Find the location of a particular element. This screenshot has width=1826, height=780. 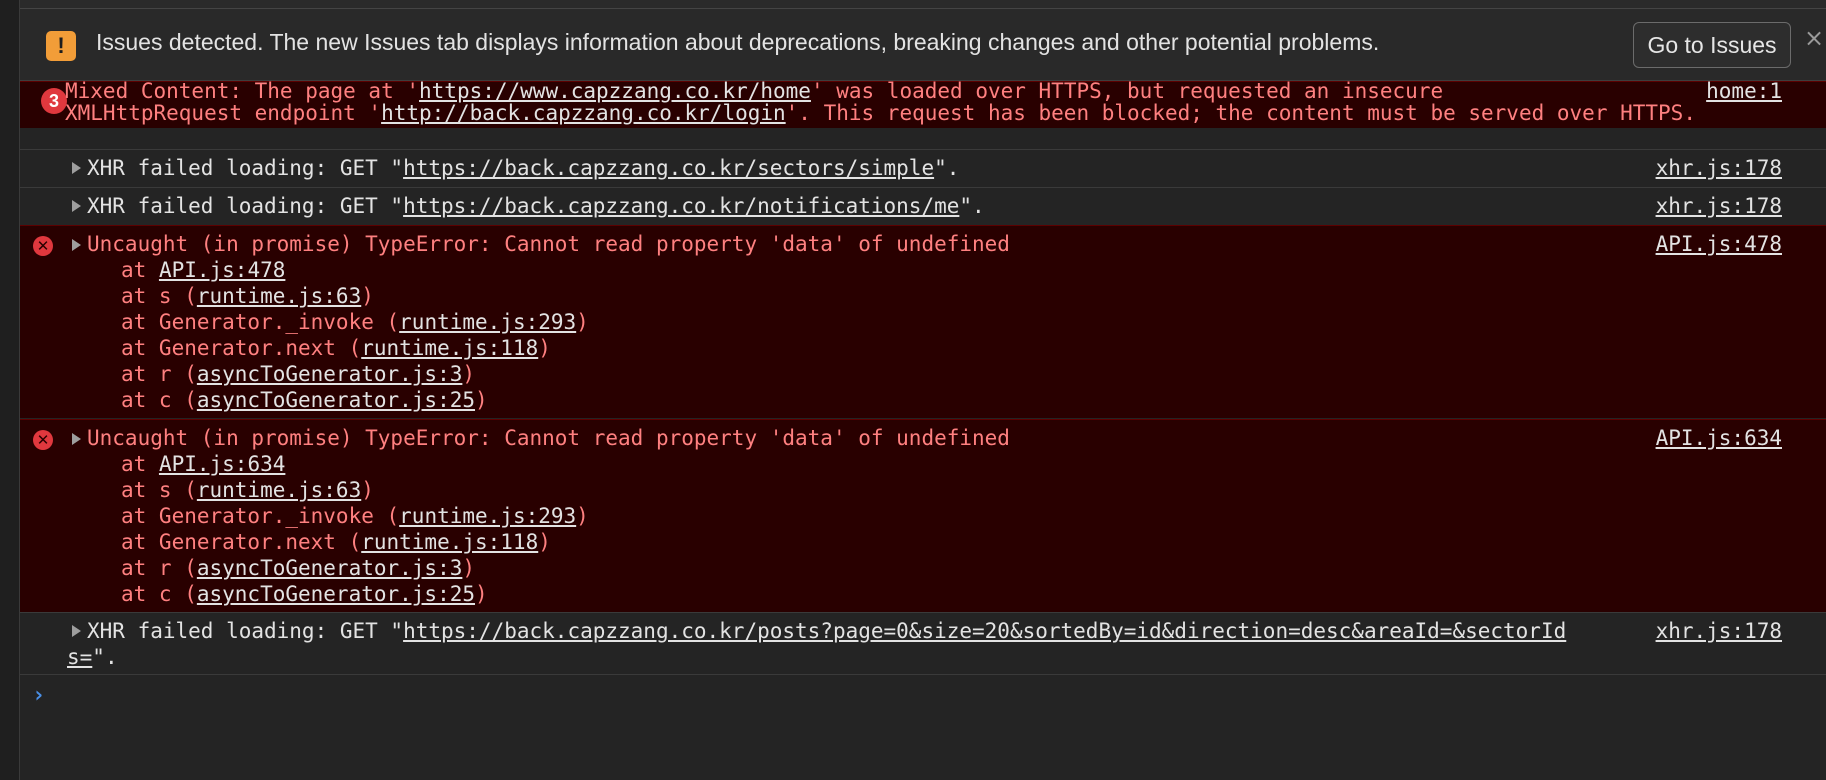

go-to-issues-button: Go to Issues is located at coordinates (1712, 45).